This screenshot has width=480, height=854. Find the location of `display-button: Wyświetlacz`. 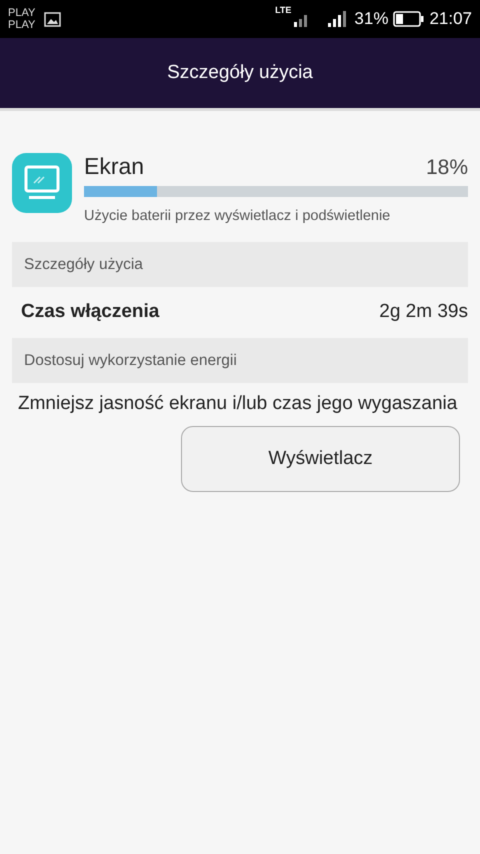

display-button: Wyświetlacz is located at coordinates (320, 459).